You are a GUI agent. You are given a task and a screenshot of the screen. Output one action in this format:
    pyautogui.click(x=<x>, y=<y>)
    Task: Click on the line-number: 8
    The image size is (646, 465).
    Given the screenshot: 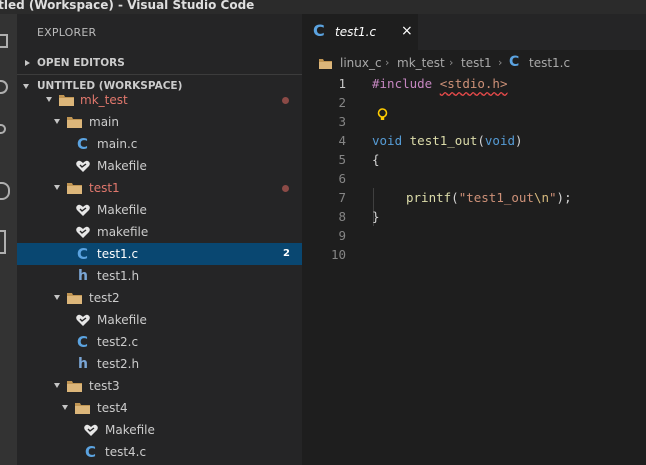 What is the action you would take?
    pyautogui.click(x=342, y=216)
    